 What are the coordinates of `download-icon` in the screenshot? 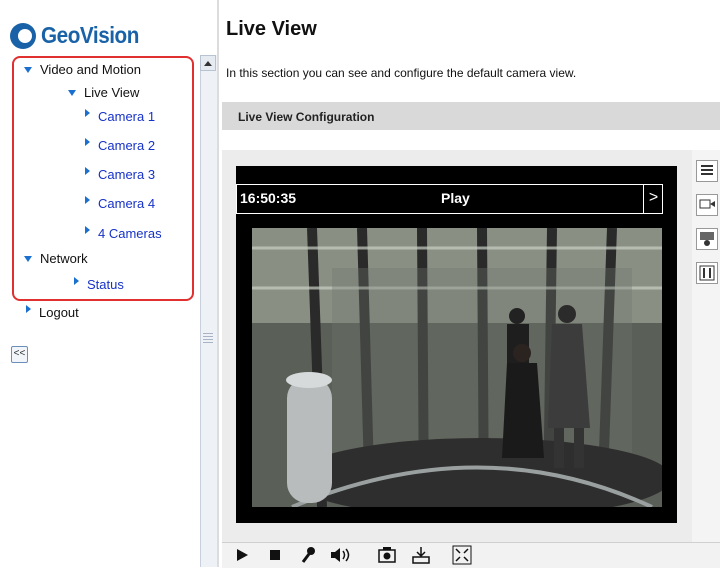 It's located at (421, 555).